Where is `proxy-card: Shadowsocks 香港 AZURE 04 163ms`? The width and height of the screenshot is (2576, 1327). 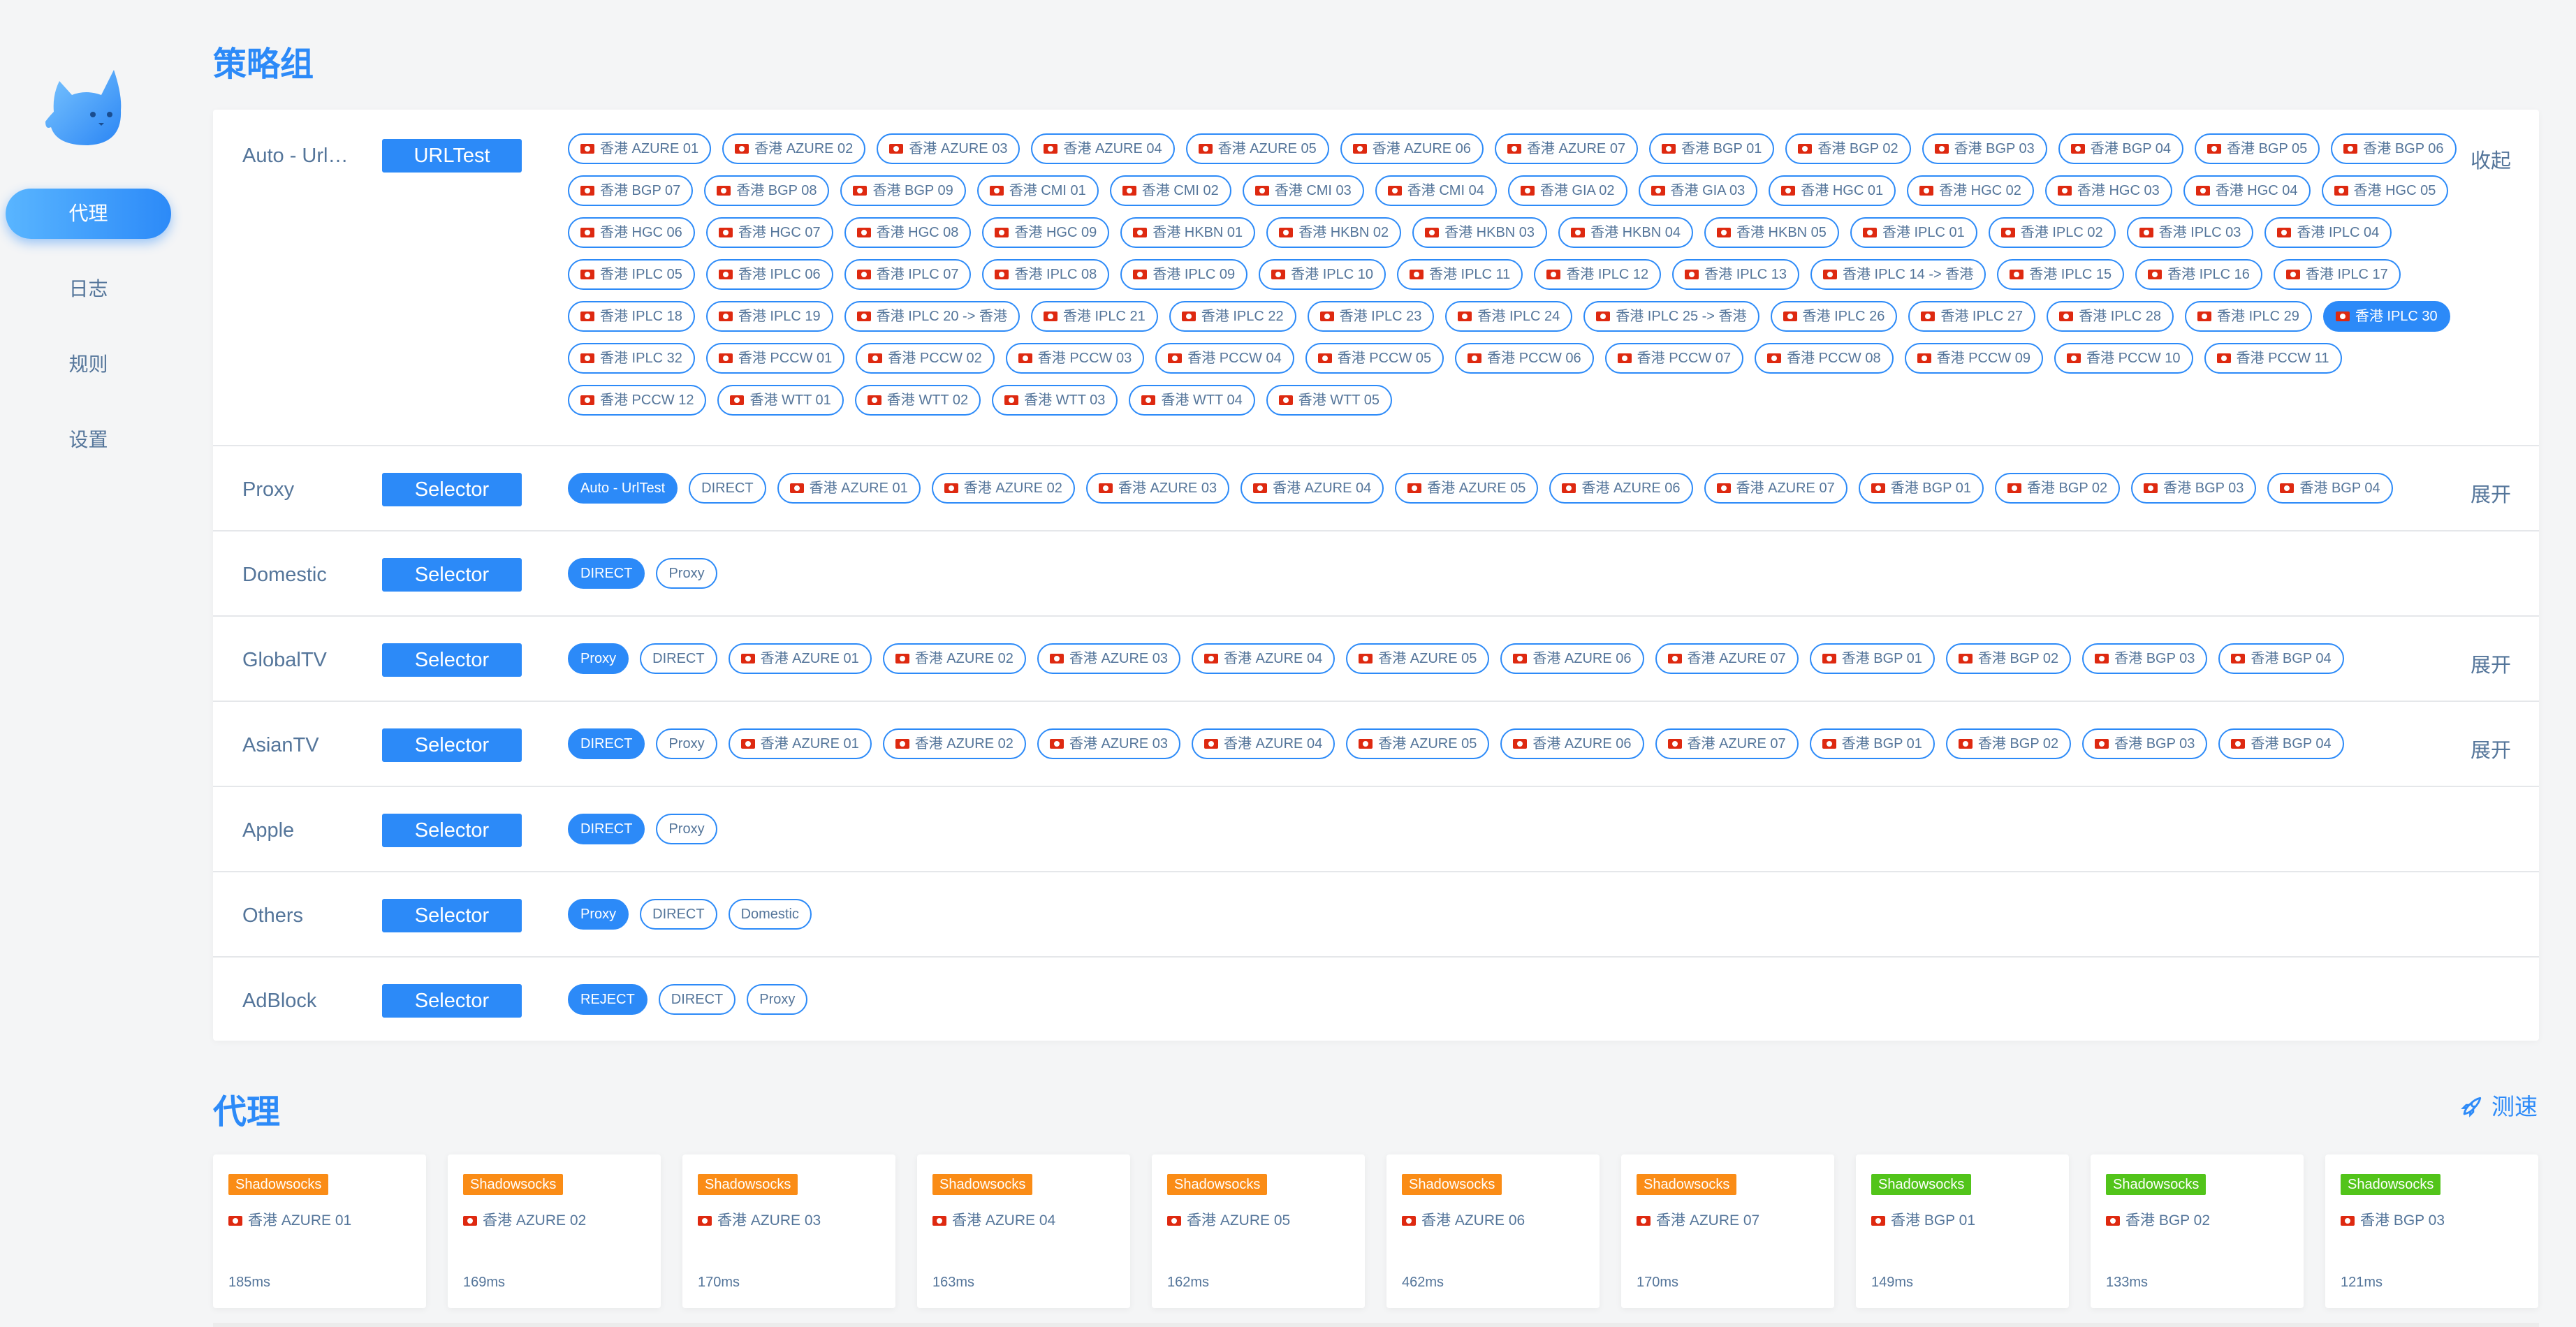
proxy-card: Shadowsocks 香港 AZURE 04 163ms is located at coordinates (1023, 1231).